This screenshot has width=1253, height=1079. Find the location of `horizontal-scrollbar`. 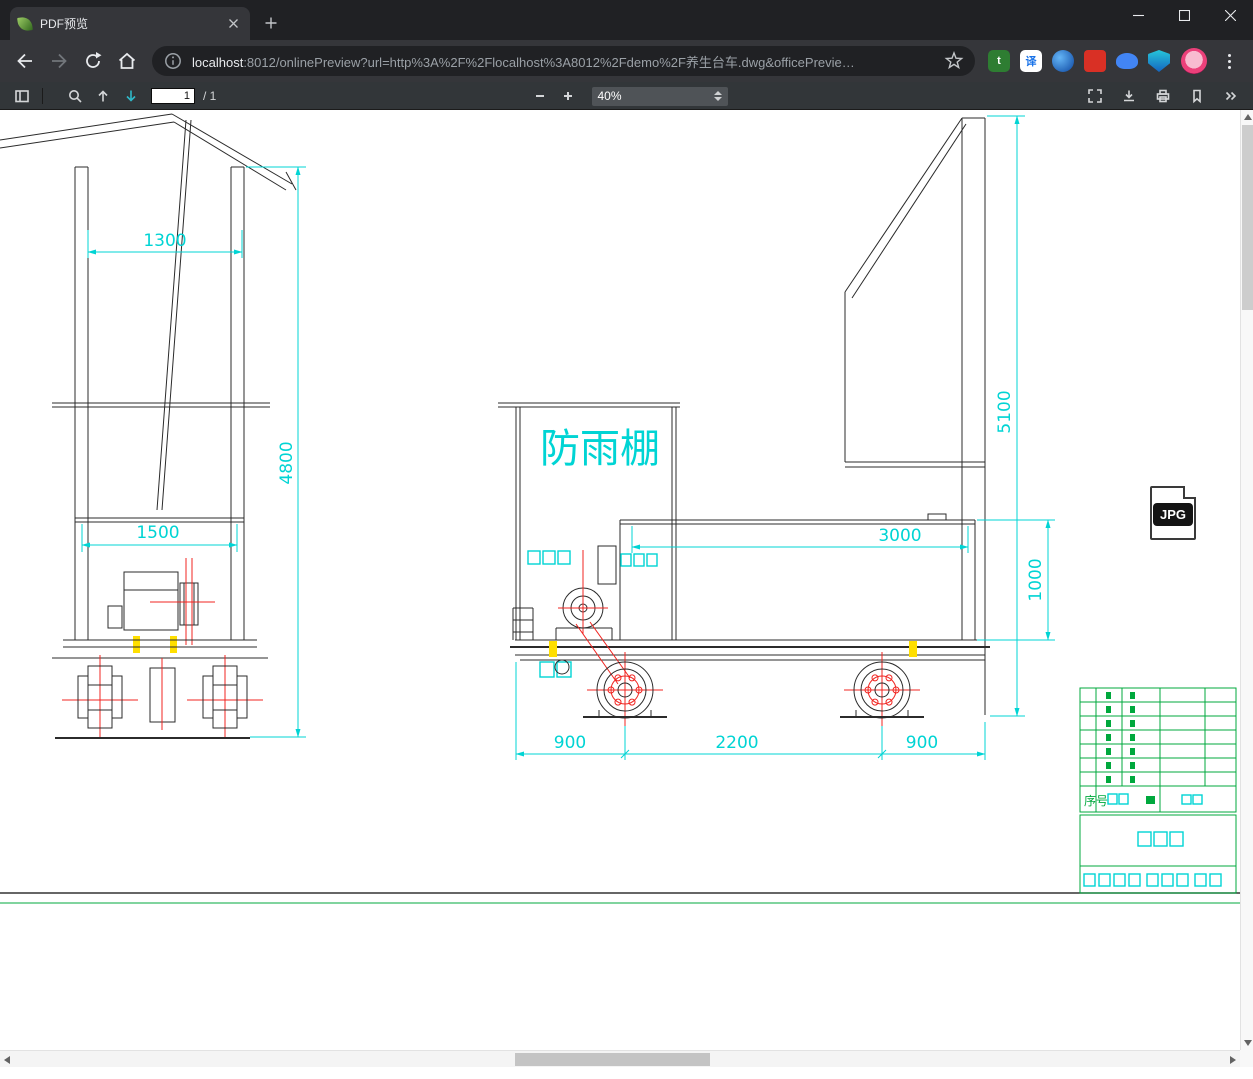

horizontal-scrollbar is located at coordinates (620, 1058).